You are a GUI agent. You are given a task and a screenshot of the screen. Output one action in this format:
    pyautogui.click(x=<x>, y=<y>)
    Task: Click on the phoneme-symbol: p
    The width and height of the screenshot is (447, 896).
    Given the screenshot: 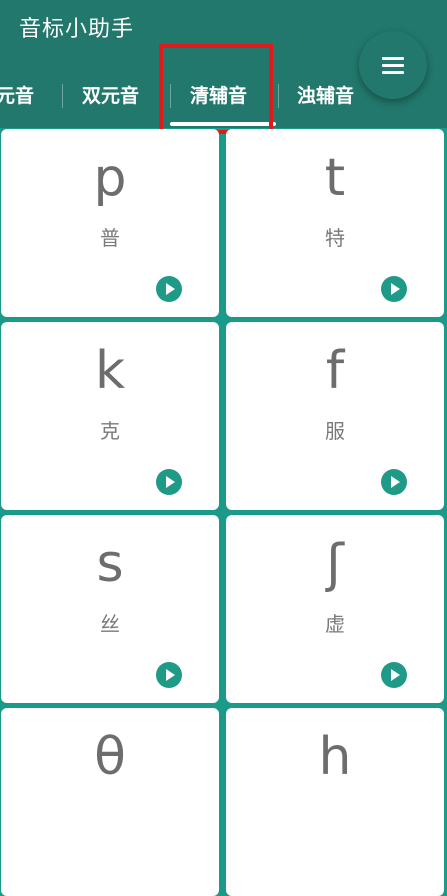 What is the action you would take?
    pyautogui.click(x=110, y=178)
    